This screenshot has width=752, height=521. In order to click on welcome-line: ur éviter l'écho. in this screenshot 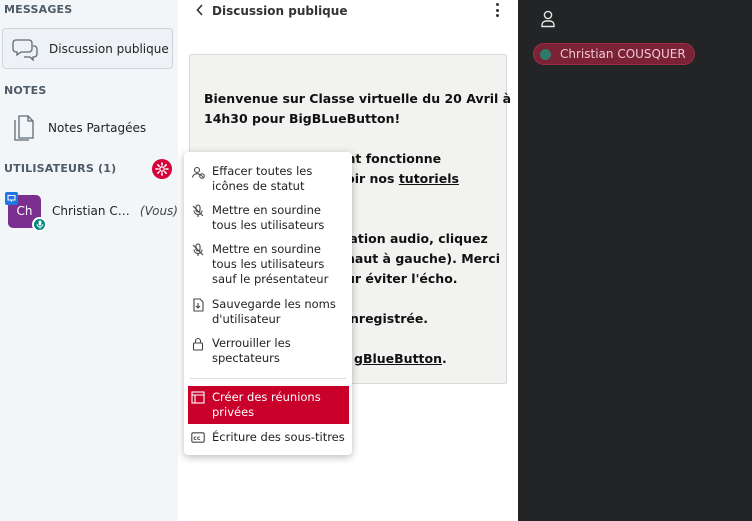, I will do `click(402, 278)`.